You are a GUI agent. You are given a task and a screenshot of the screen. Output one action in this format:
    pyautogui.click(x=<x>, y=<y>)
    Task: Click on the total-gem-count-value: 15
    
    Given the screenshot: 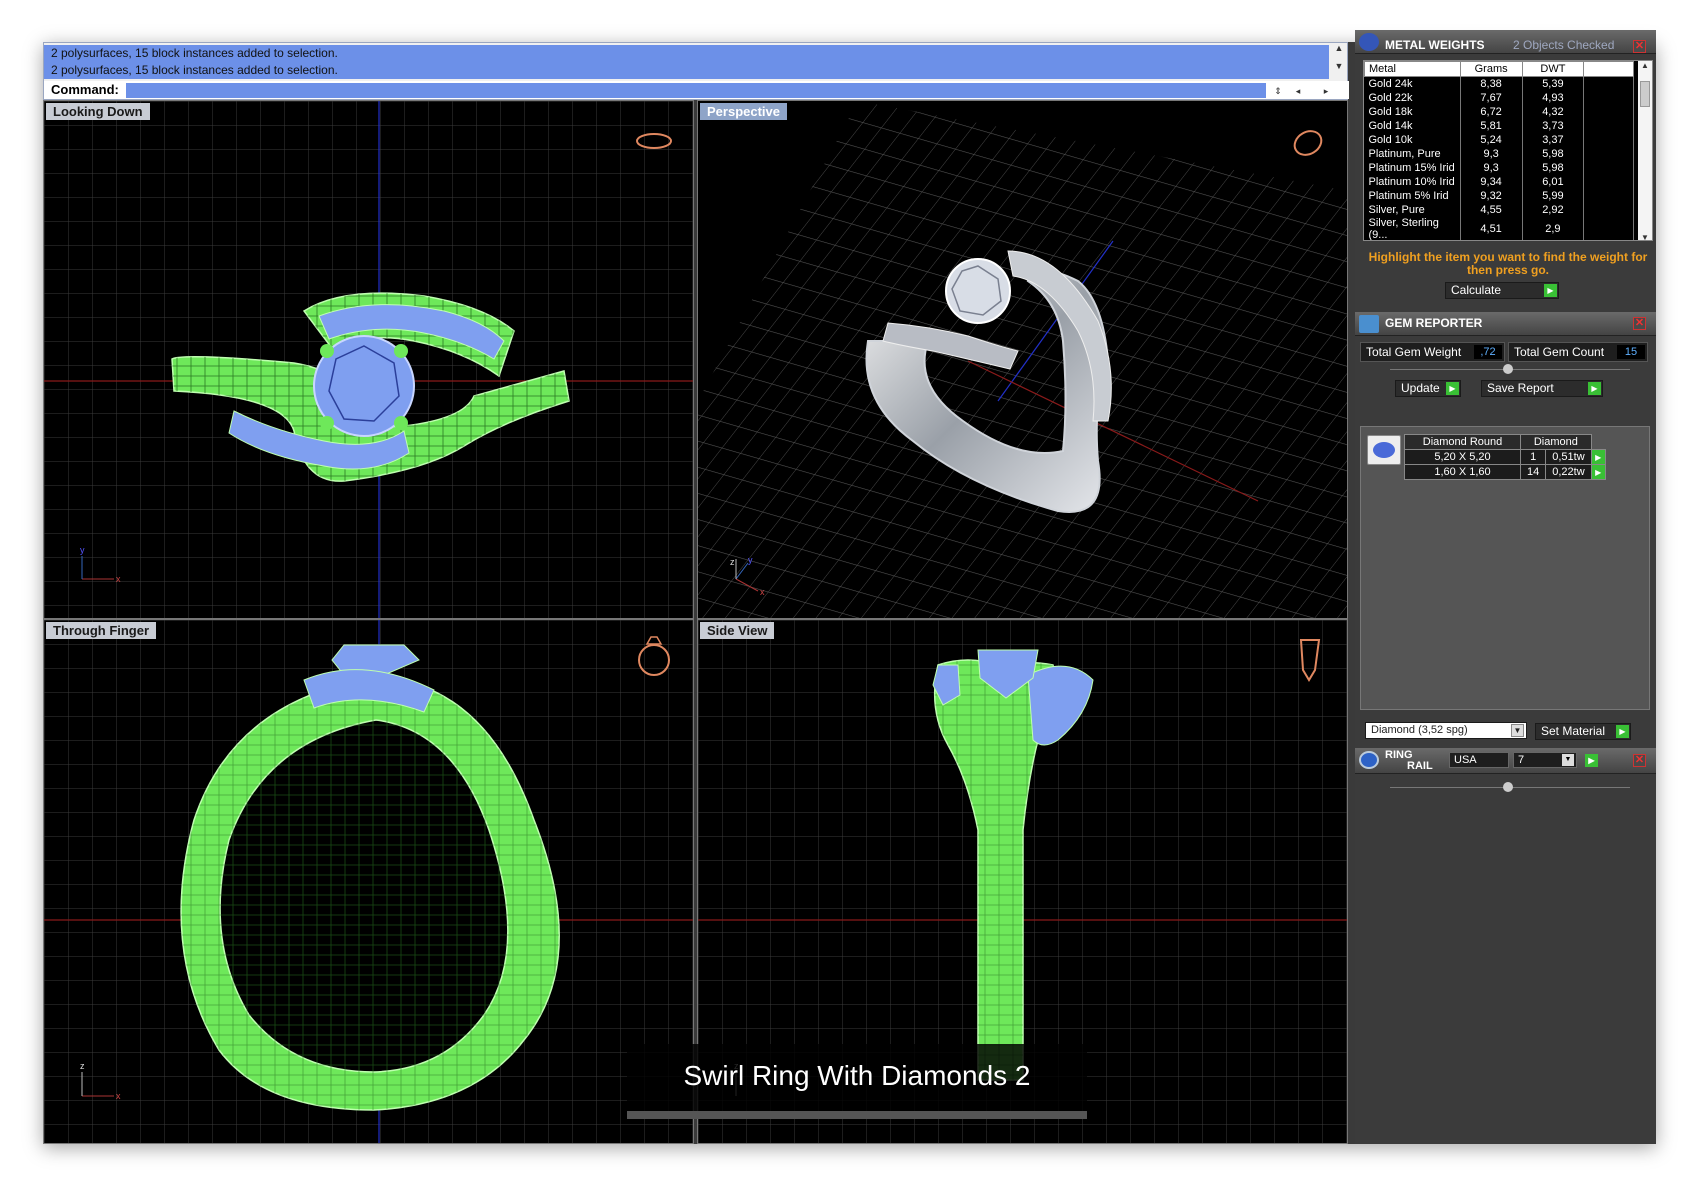 What is the action you would take?
    pyautogui.click(x=1631, y=352)
    